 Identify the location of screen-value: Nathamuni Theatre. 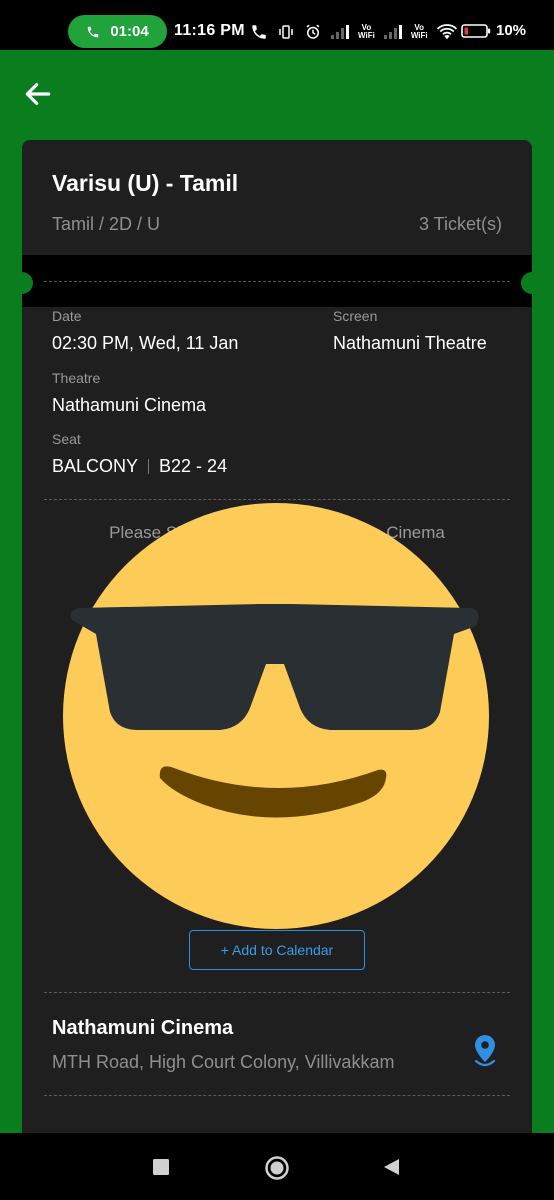
(410, 343).